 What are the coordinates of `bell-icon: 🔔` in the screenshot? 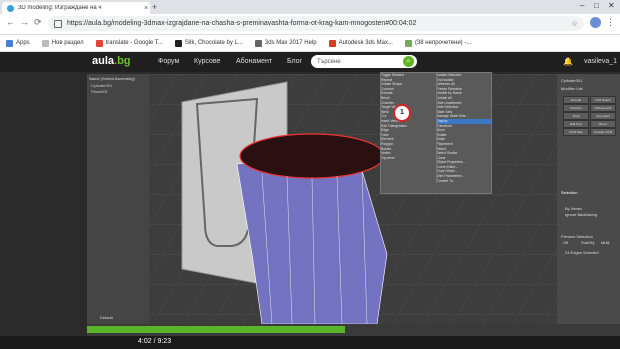 It's located at (568, 61).